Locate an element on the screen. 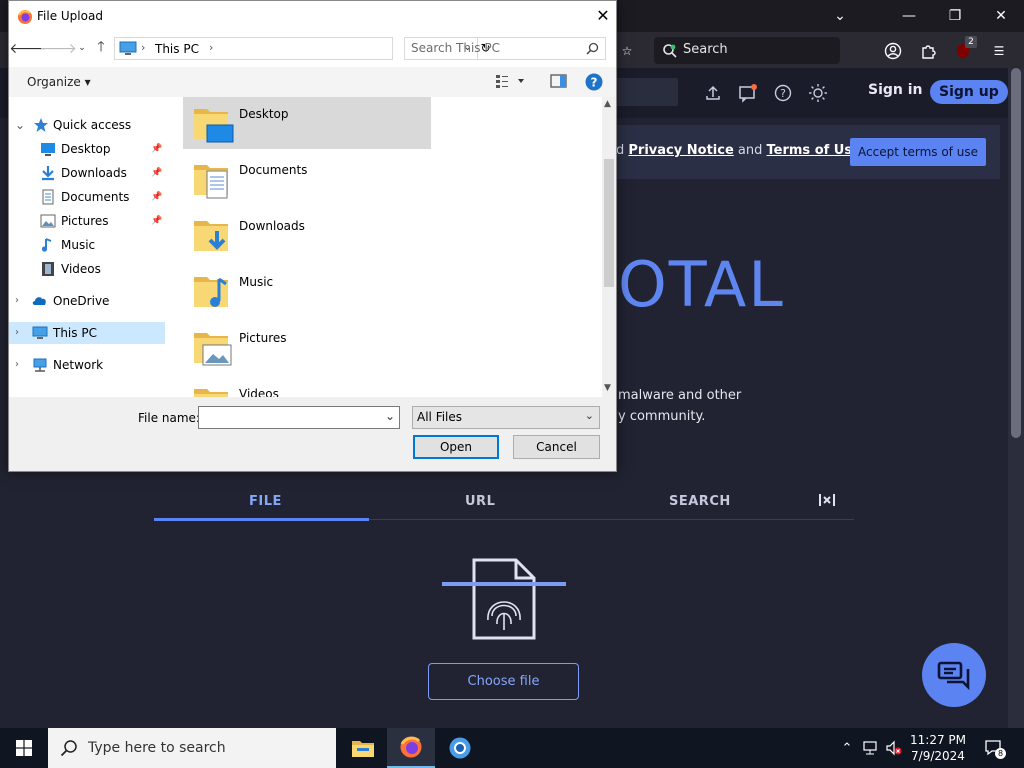  file-name-input: ⌄ is located at coordinates (299, 417).